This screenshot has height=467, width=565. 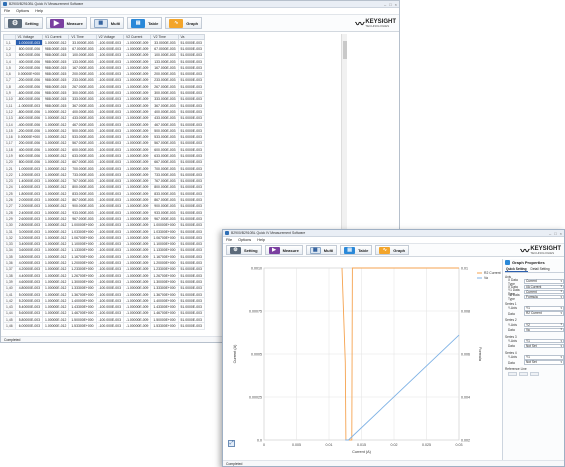 What do you see at coordinates (511, 346) in the screenshot?
I see `property-label: Data` at bounding box center [511, 346].